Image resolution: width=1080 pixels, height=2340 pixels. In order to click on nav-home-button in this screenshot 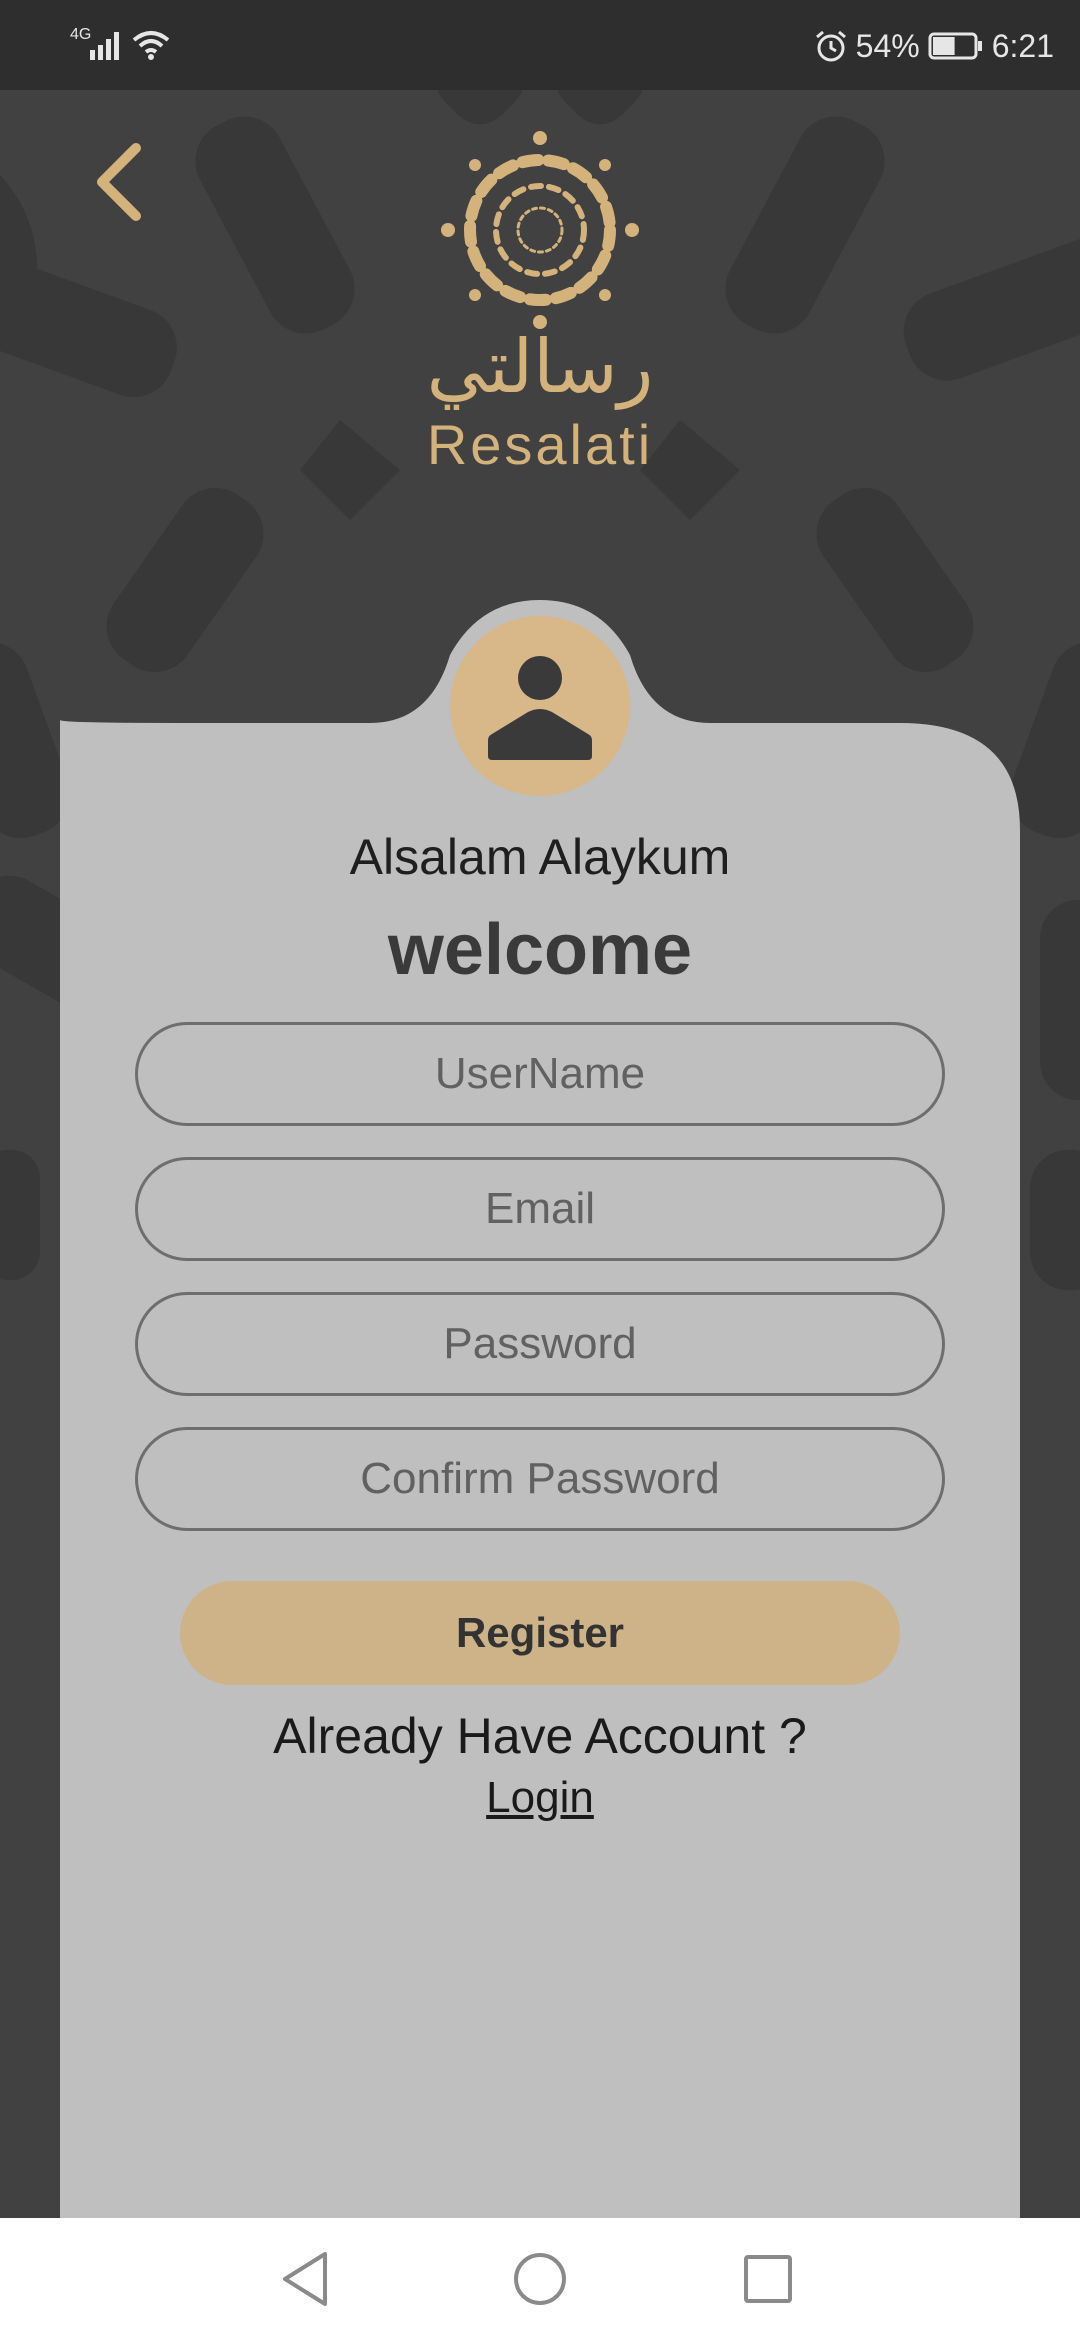, I will do `click(540, 2279)`.